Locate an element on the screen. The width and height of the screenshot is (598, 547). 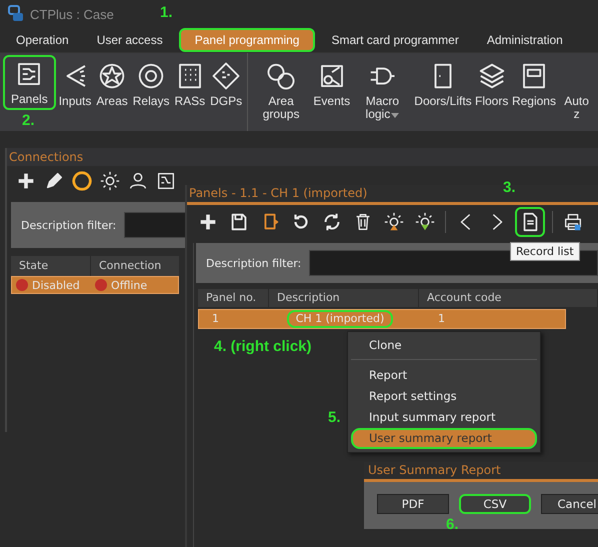
column-header: Connection is located at coordinates (130, 266).